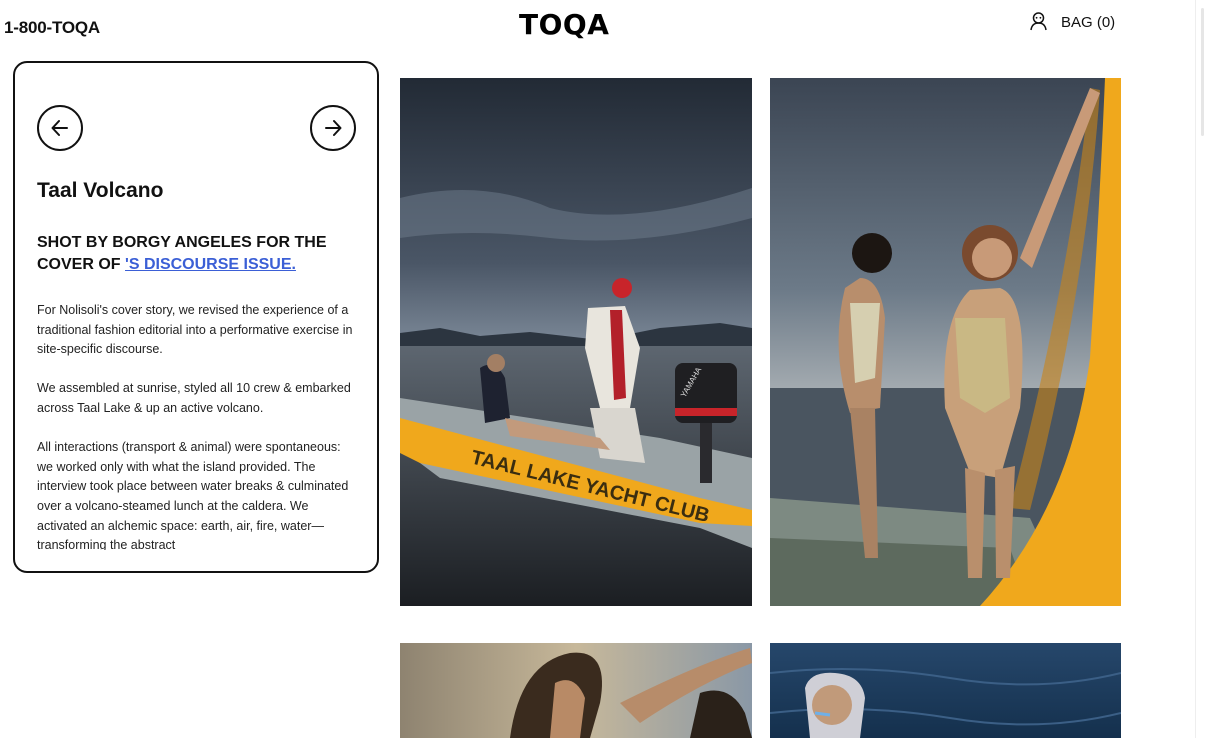 The image size is (1206, 738). I want to click on story-title: Taal Volcano, so click(100, 190).